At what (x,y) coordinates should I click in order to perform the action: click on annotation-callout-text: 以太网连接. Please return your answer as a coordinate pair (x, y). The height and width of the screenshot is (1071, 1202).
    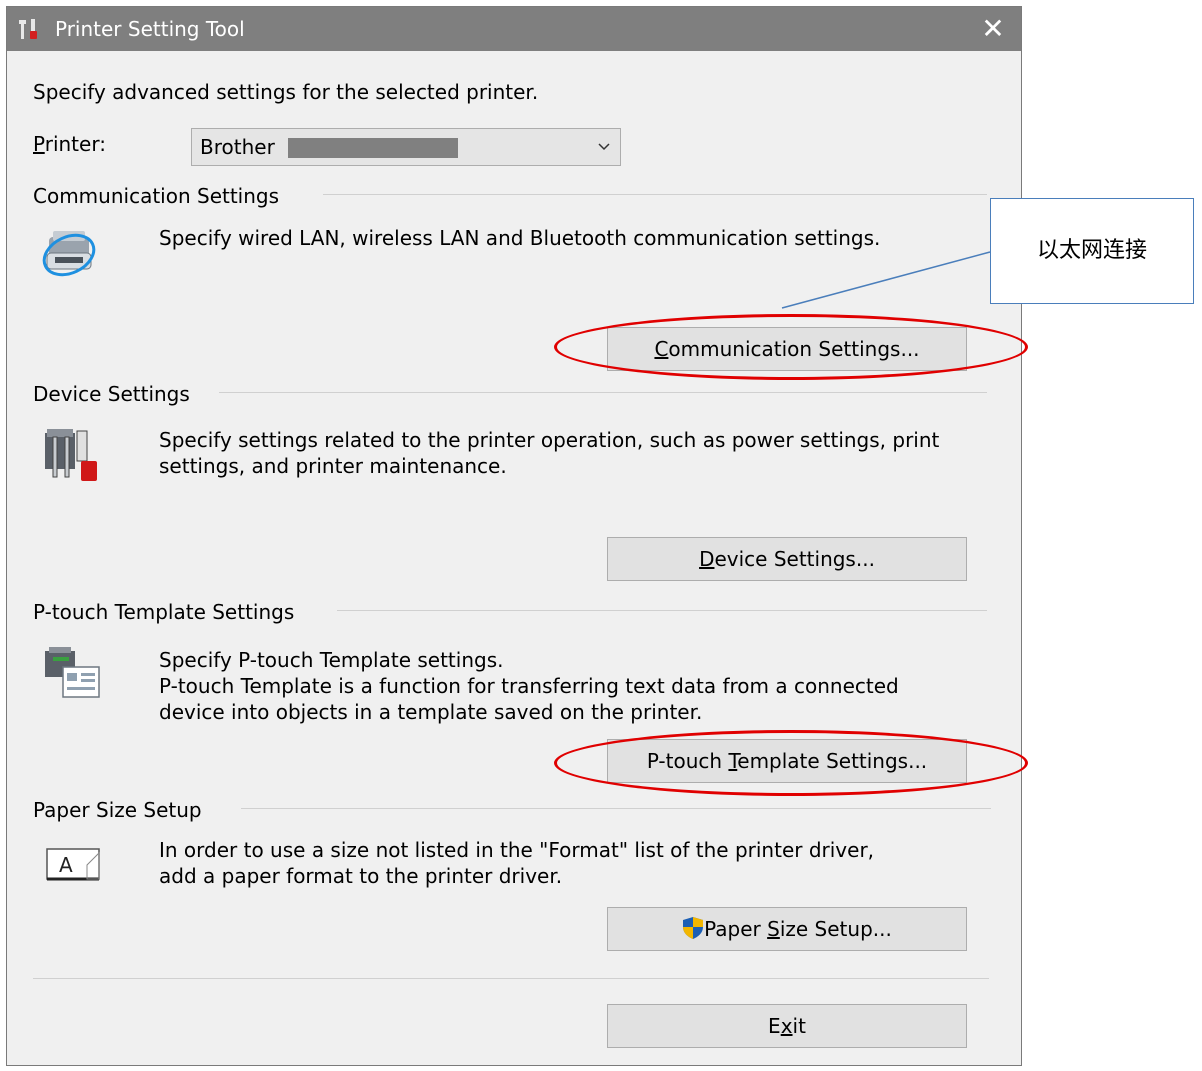
    Looking at the image, I should click on (1091, 250).